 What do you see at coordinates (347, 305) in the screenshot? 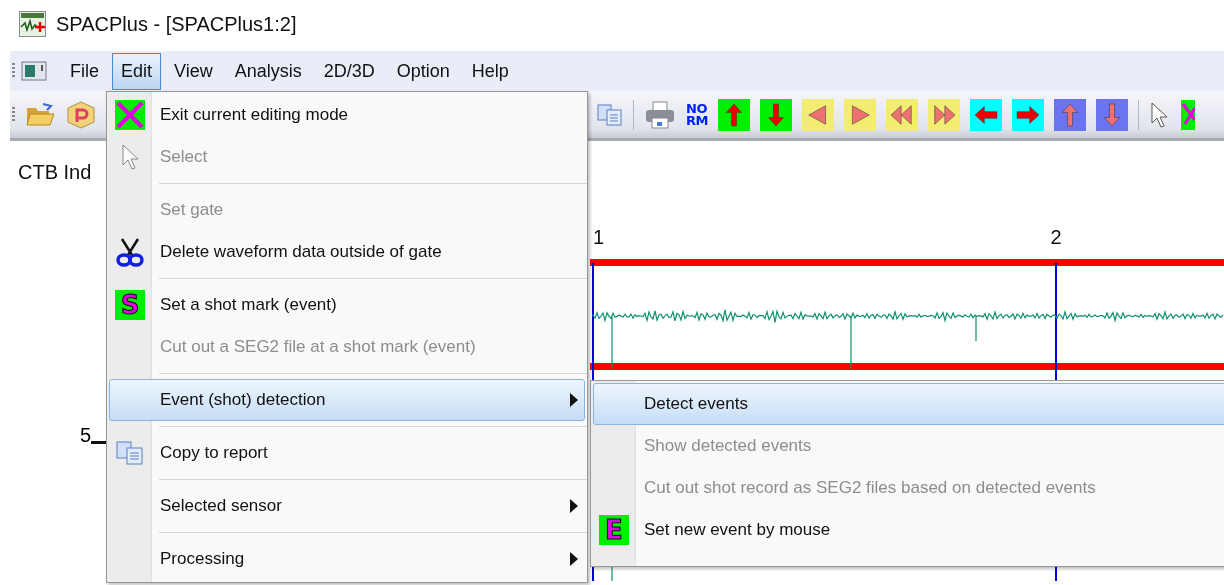
I see `menu-item: S Set a shot mark (event)` at bounding box center [347, 305].